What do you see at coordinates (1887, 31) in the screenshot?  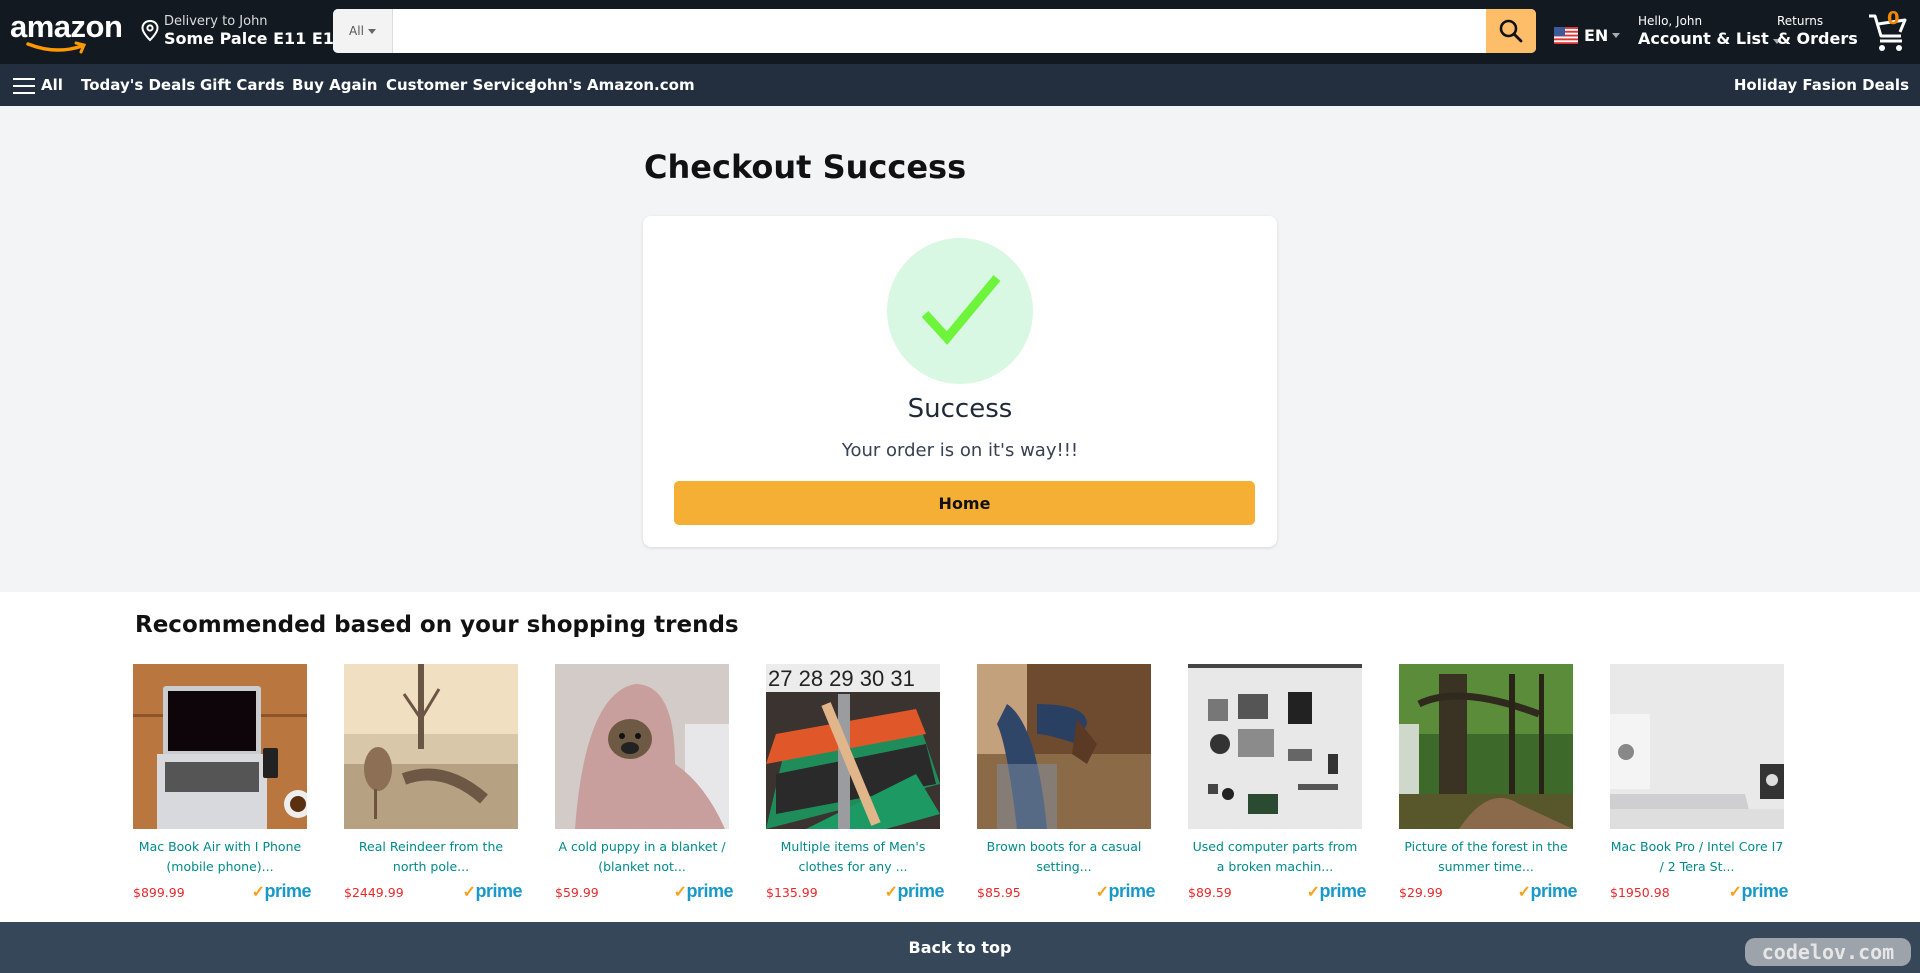 I see `cart-button: 0` at bounding box center [1887, 31].